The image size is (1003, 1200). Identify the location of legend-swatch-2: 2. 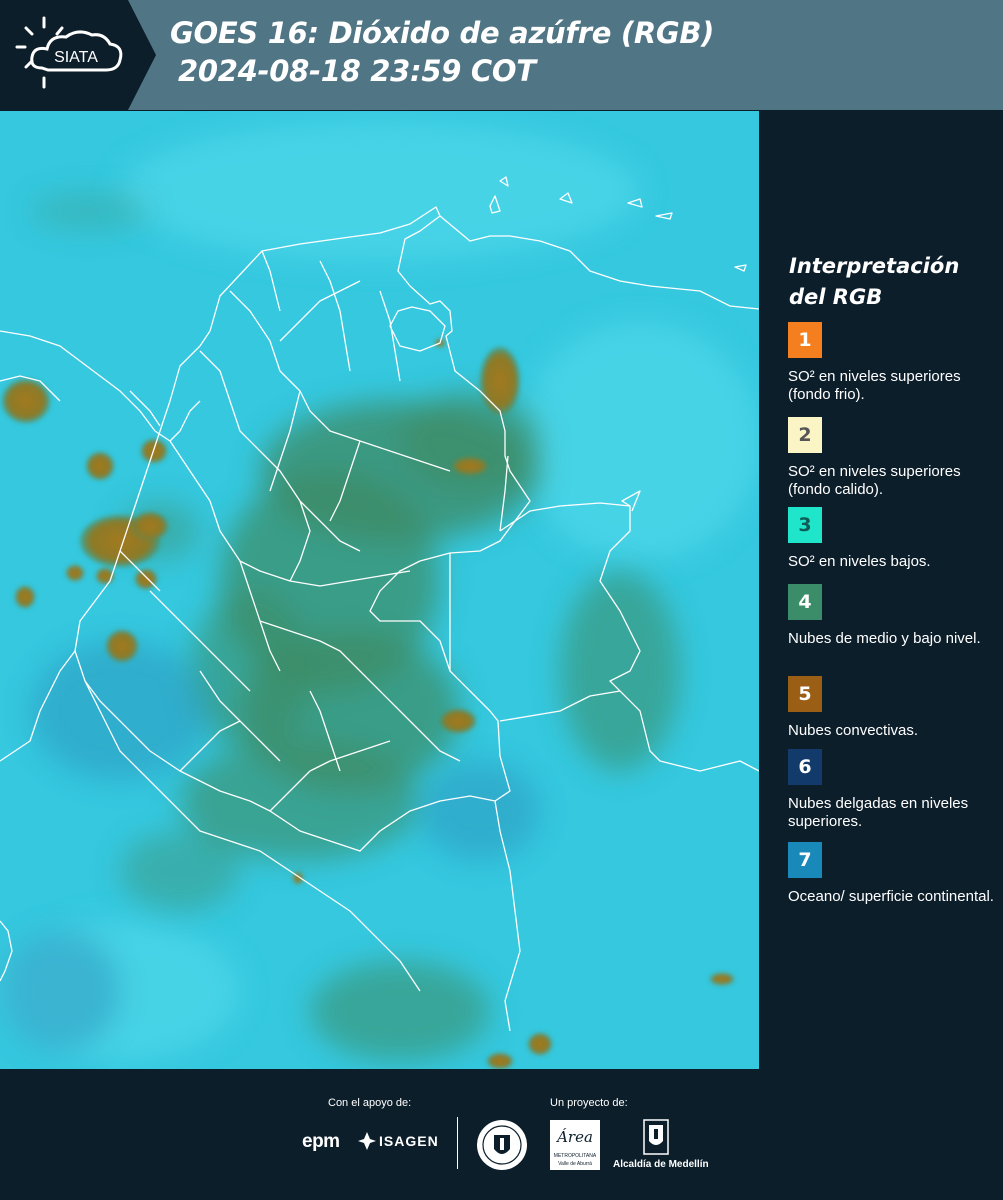
(805, 435).